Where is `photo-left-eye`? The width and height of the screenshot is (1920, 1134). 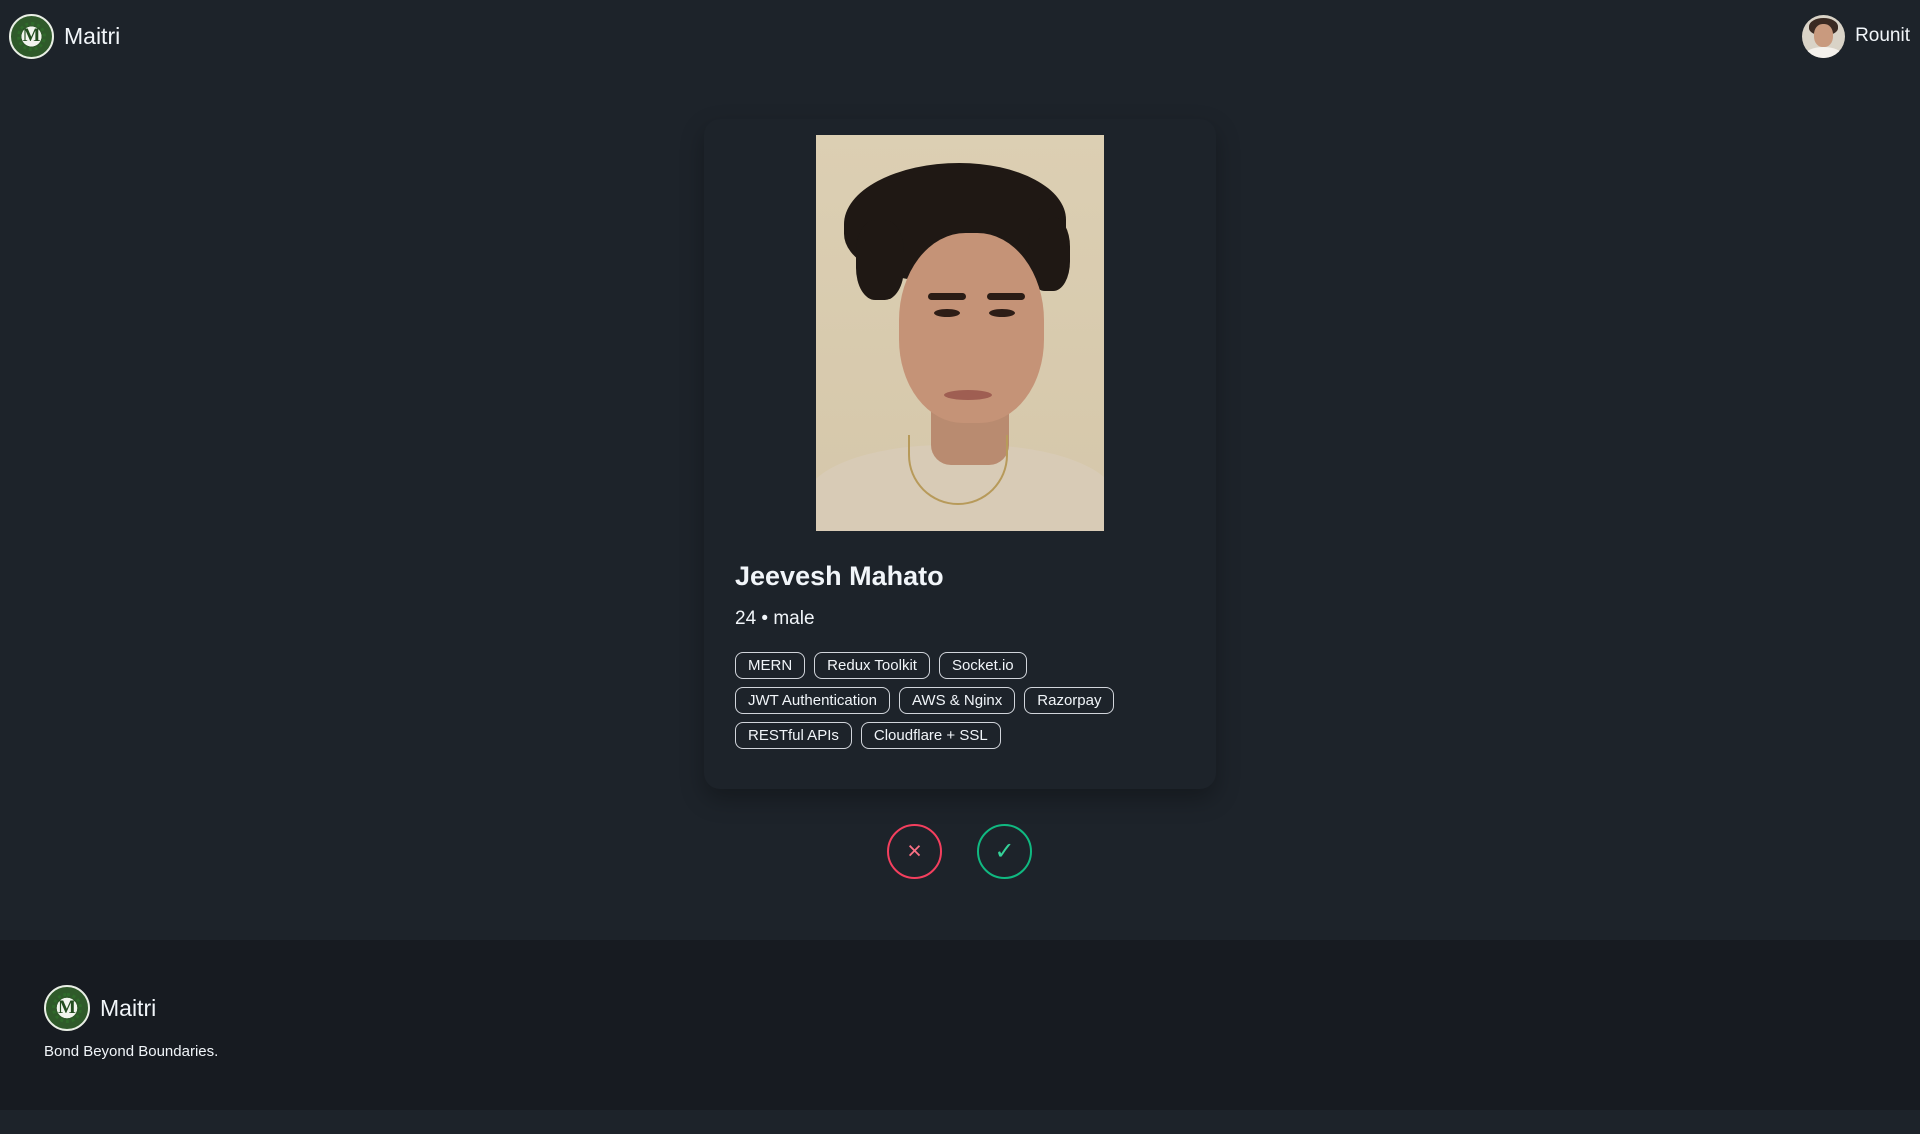 photo-left-eye is located at coordinates (947, 313).